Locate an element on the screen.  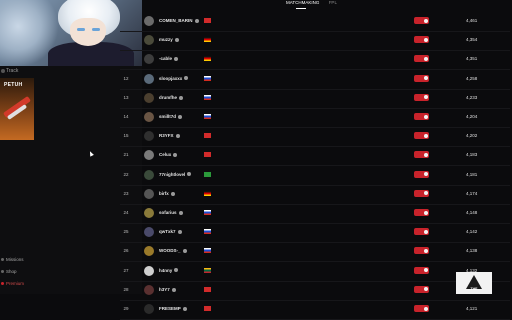
player-name: drumfhe is located at coordinates (171, 97).